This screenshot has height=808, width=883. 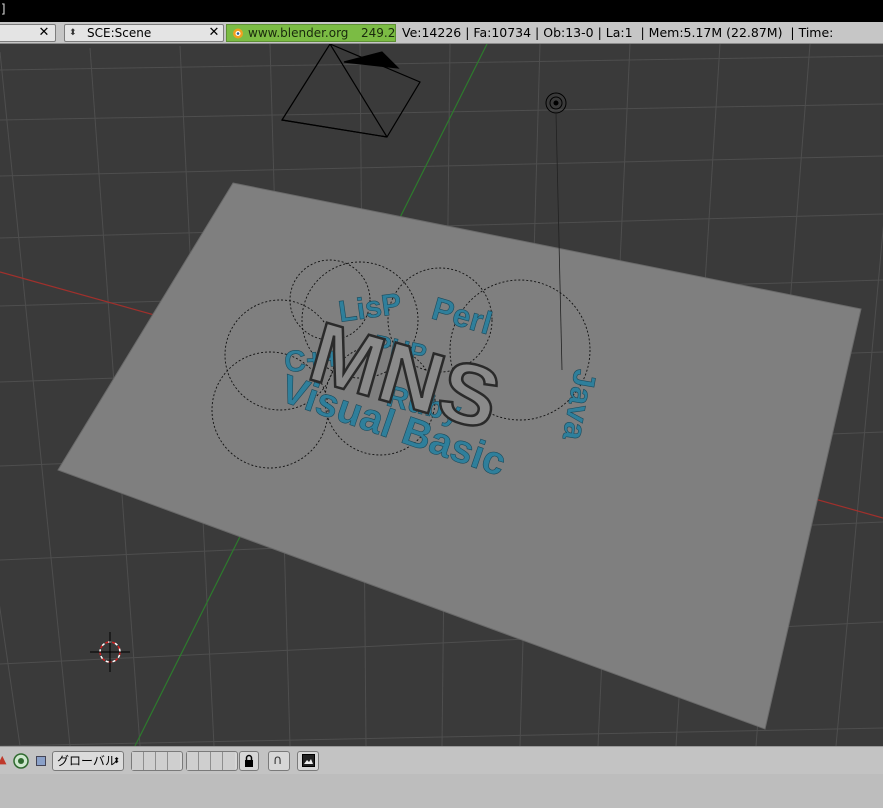 I want to click on orientation-dropdown: グローバル ⬍, so click(x=88, y=761).